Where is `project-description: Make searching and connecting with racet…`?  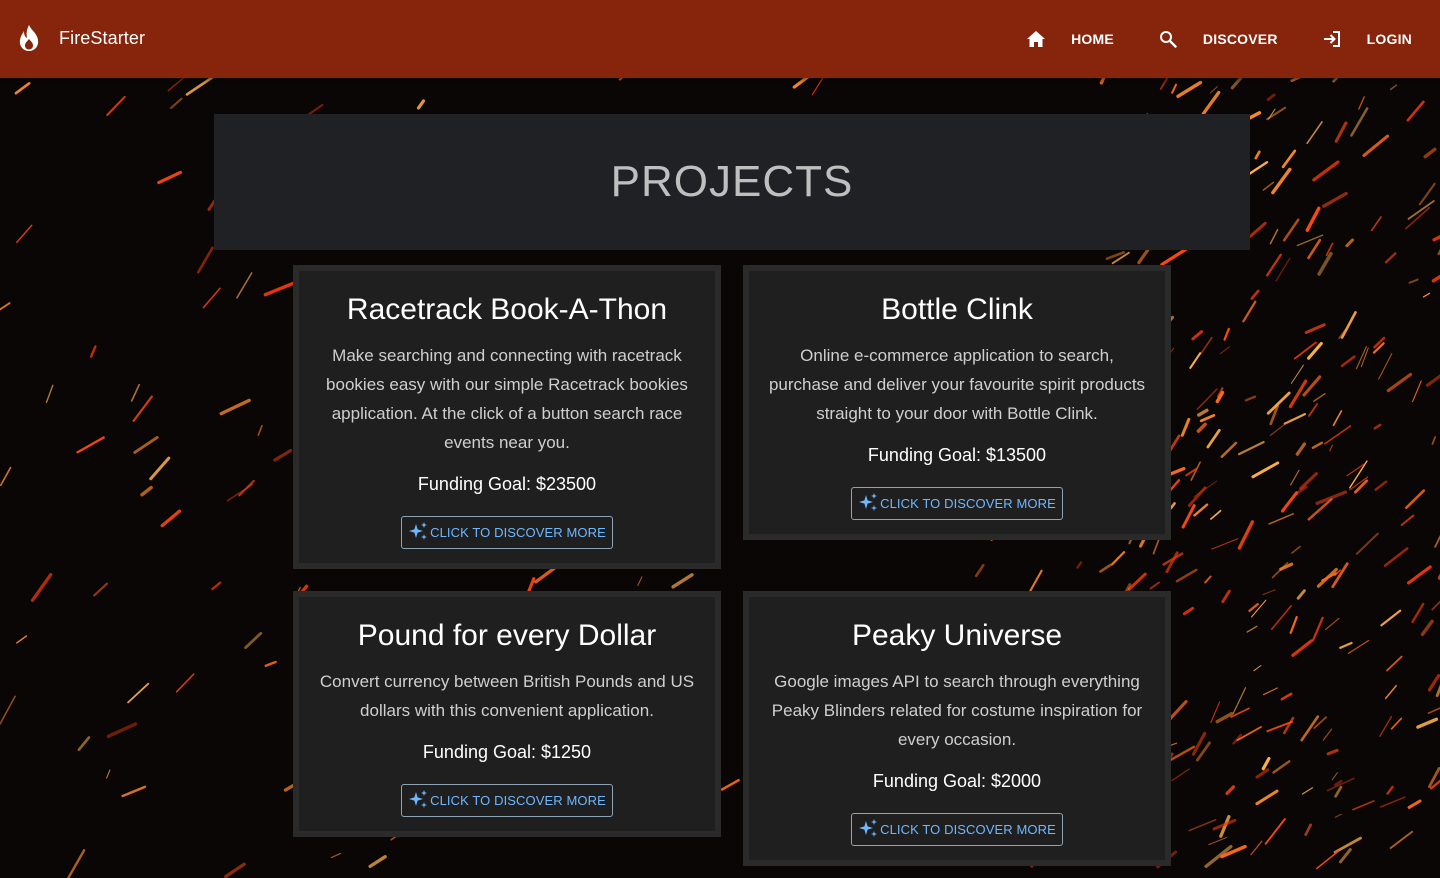 project-description: Make searching and connecting with racet… is located at coordinates (507, 399).